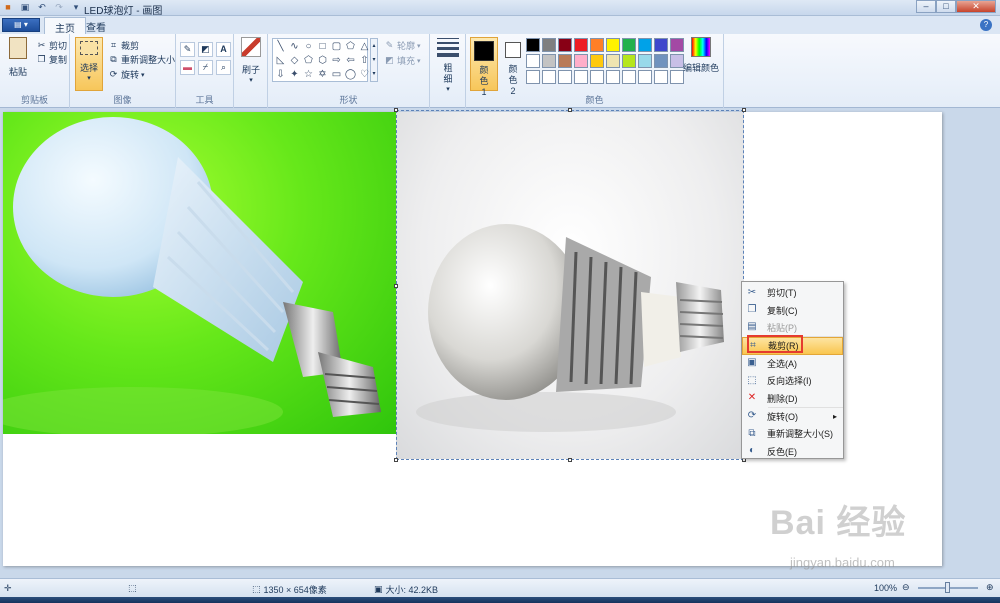 The width and height of the screenshot is (1000, 603). What do you see at coordinates (294, 74) in the screenshot?
I see `four-point-star-shape-icon: ✦` at bounding box center [294, 74].